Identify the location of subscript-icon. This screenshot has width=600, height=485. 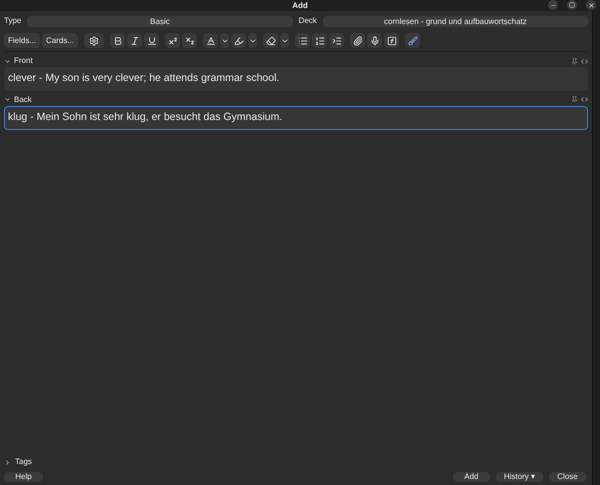
(190, 40).